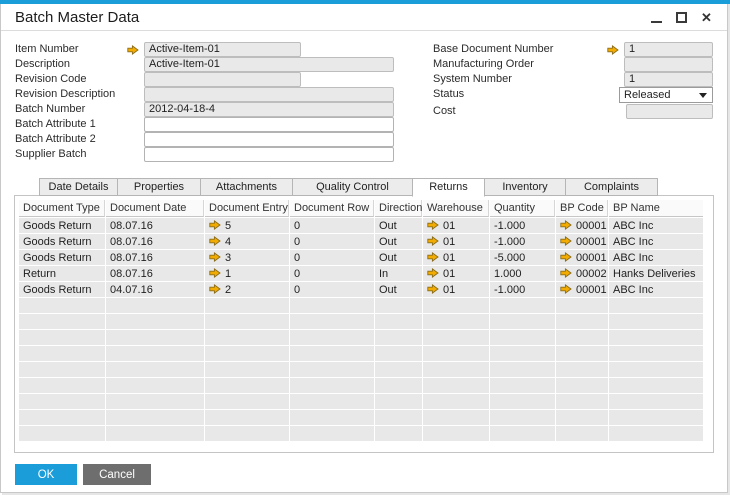 This screenshot has height=500, width=730. I want to click on tab-attachments: Attachments, so click(246, 187).